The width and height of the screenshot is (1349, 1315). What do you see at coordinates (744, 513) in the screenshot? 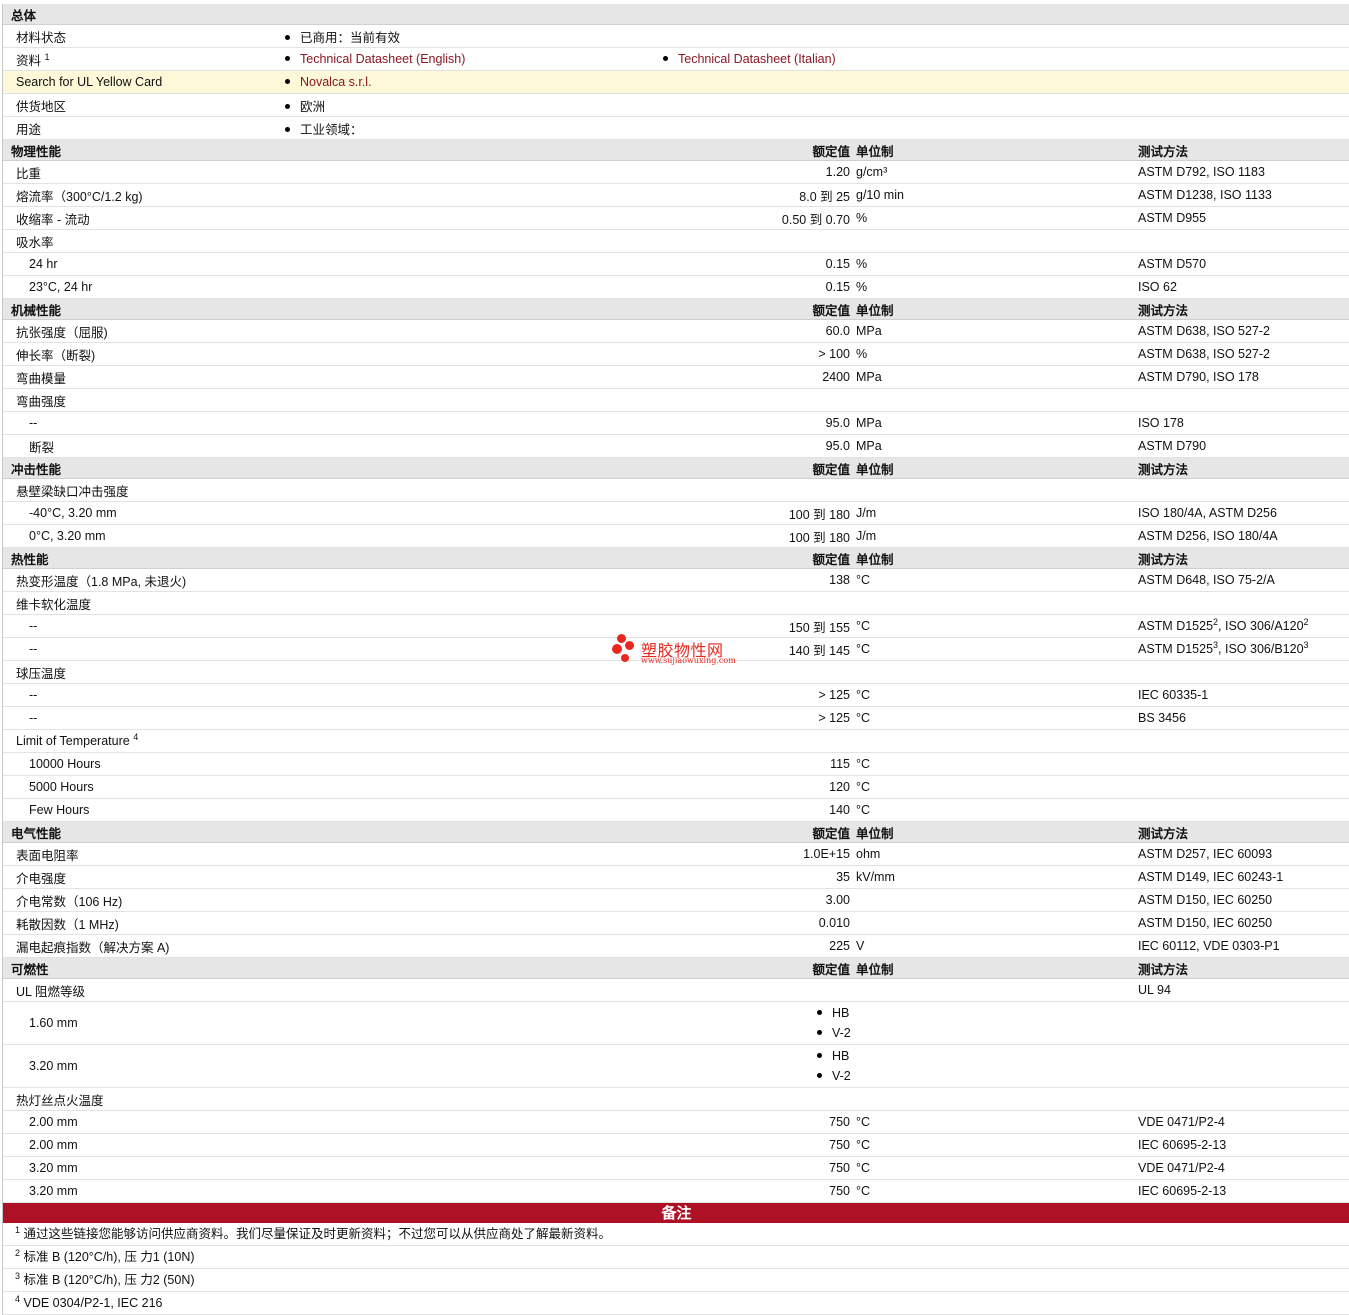
I see `property-value: 100 到 180` at bounding box center [744, 513].